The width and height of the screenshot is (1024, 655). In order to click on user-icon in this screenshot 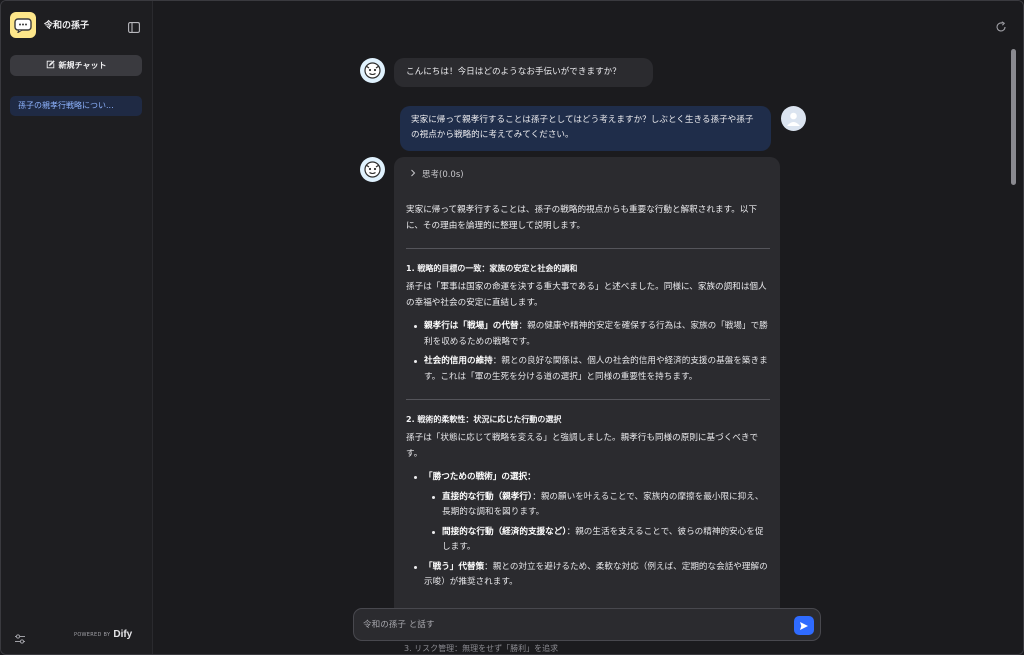, I will do `click(793, 119)`.